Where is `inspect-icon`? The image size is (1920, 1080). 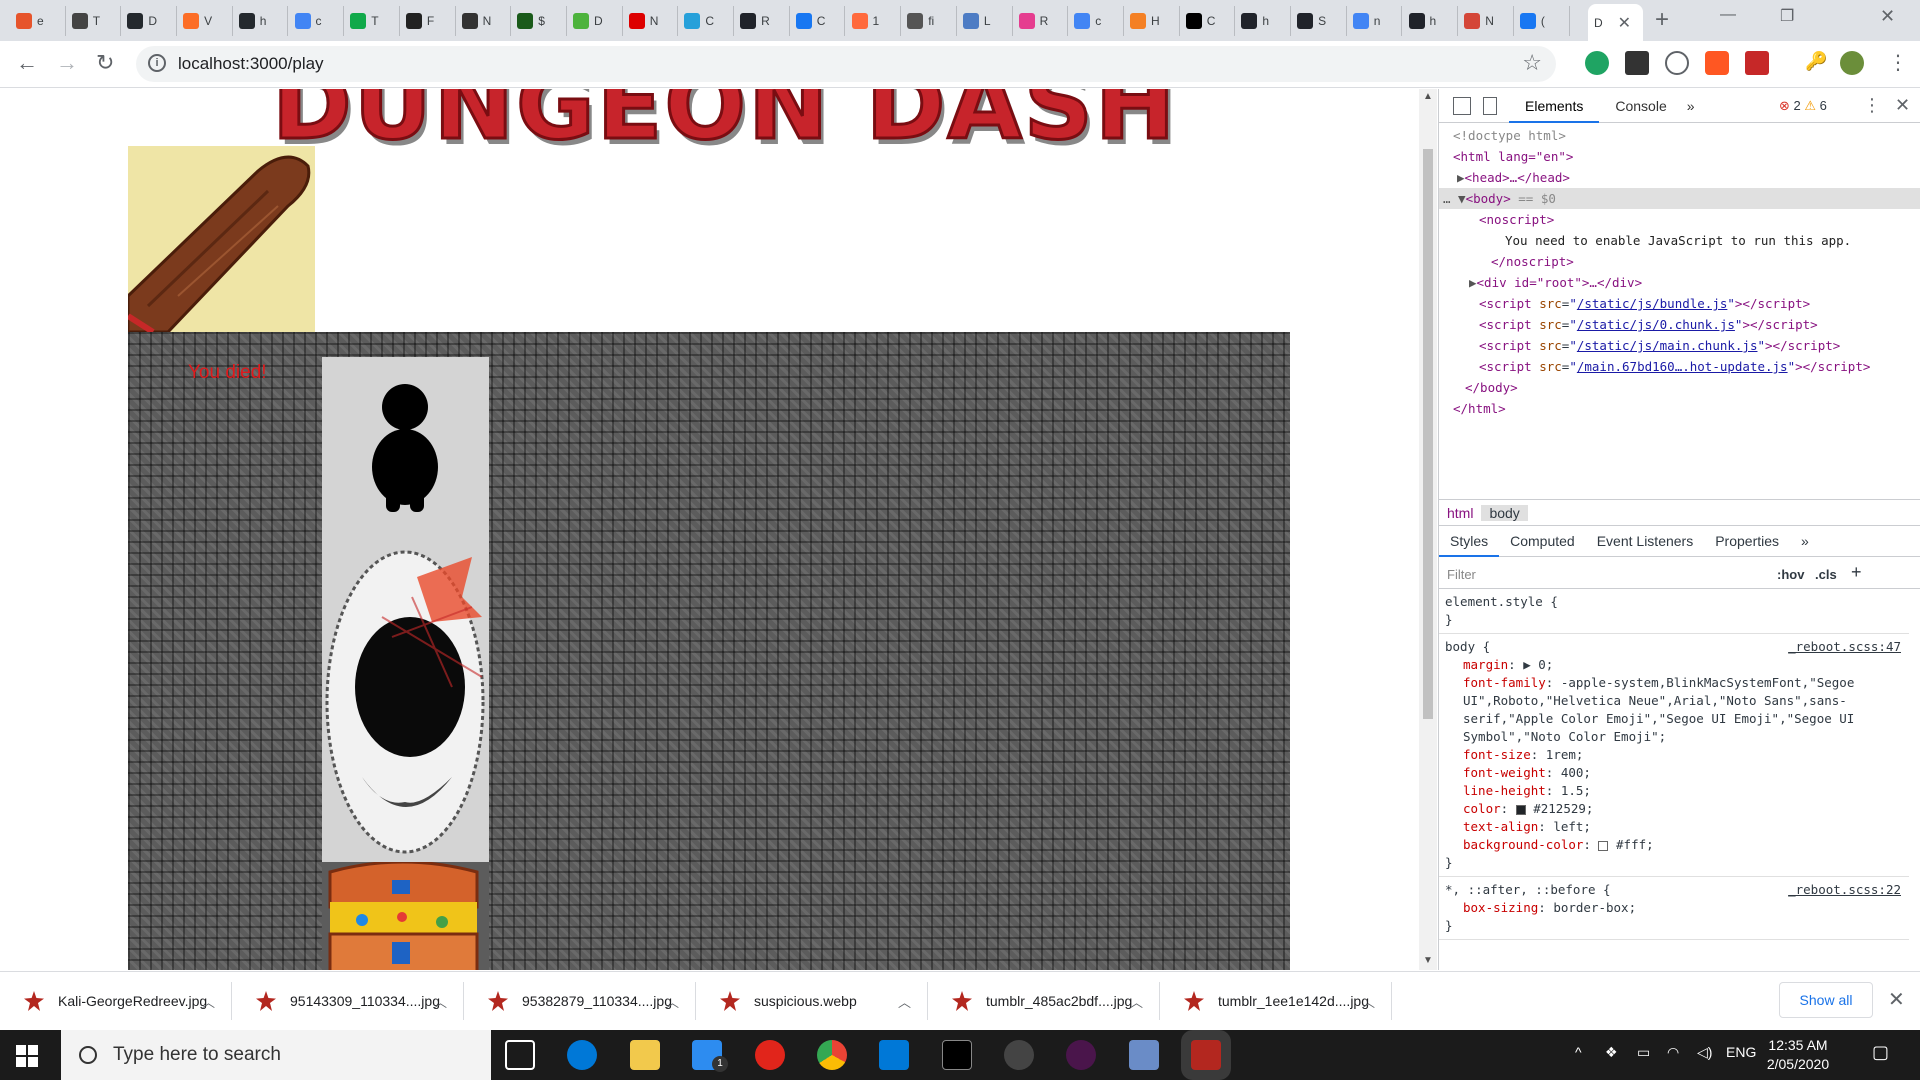
inspect-icon is located at coordinates (1462, 105).